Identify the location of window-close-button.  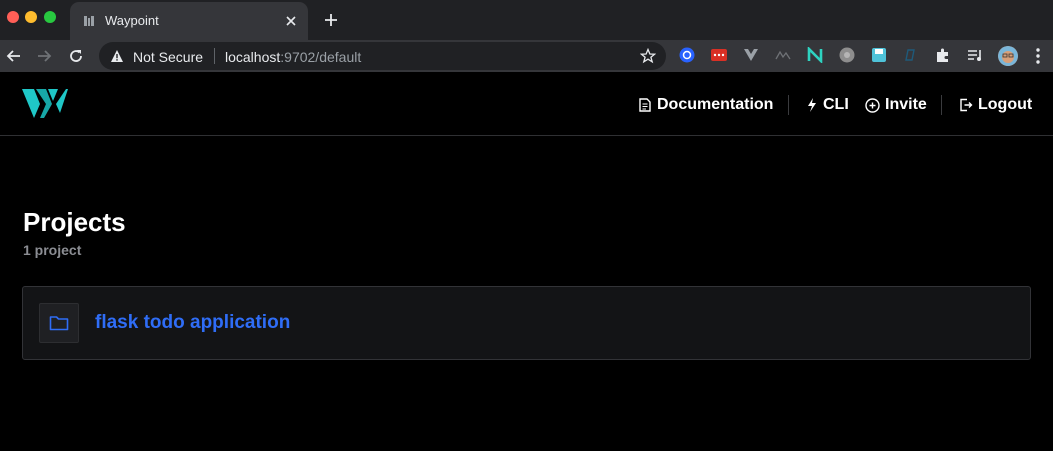
(13, 17).